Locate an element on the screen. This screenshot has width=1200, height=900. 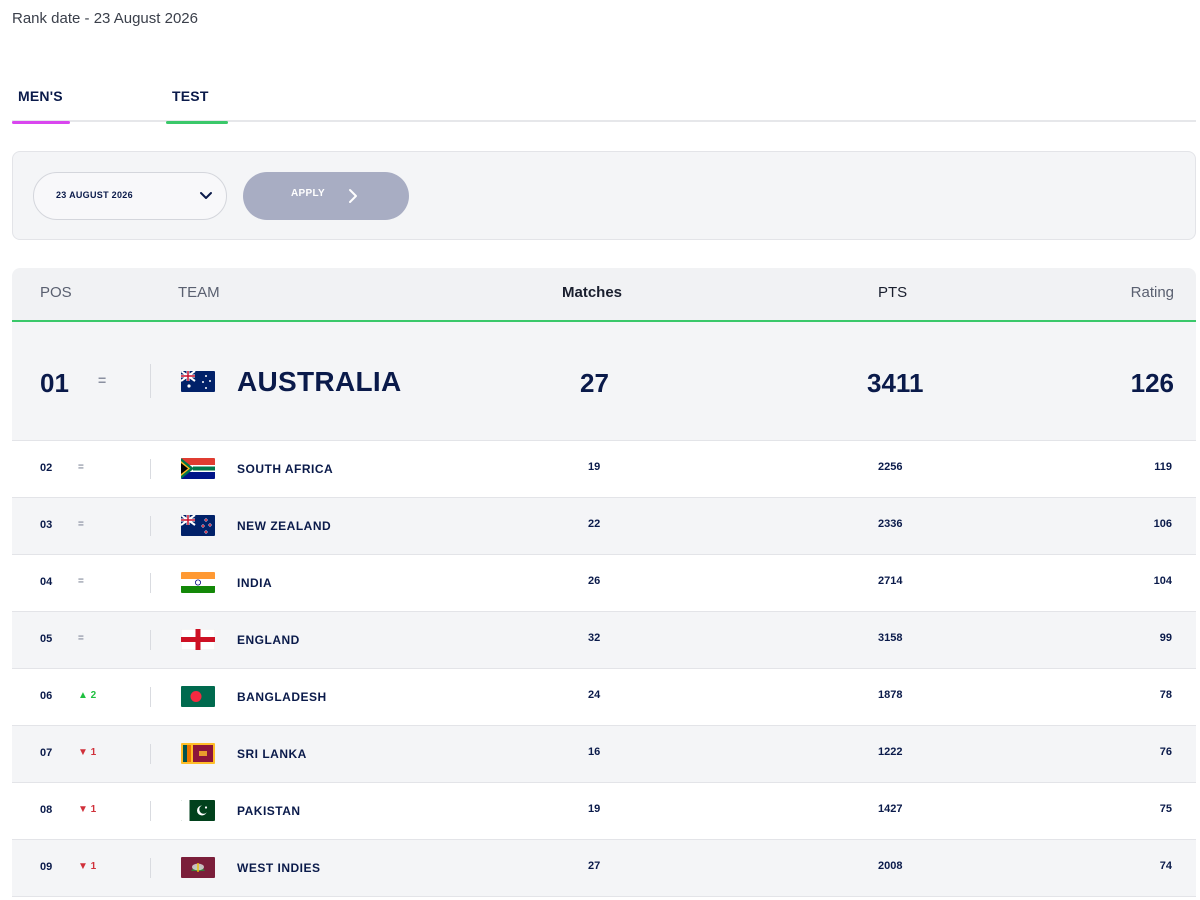
row-rating: 106 is located at coordinates (1162, 524).